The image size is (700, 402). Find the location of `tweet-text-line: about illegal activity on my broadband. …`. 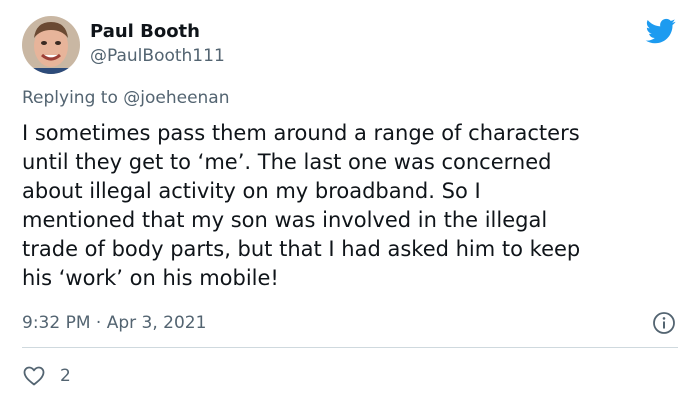

tweet-text-line: about illegal activity on my broadband. … is located at coordinates (251, 191).